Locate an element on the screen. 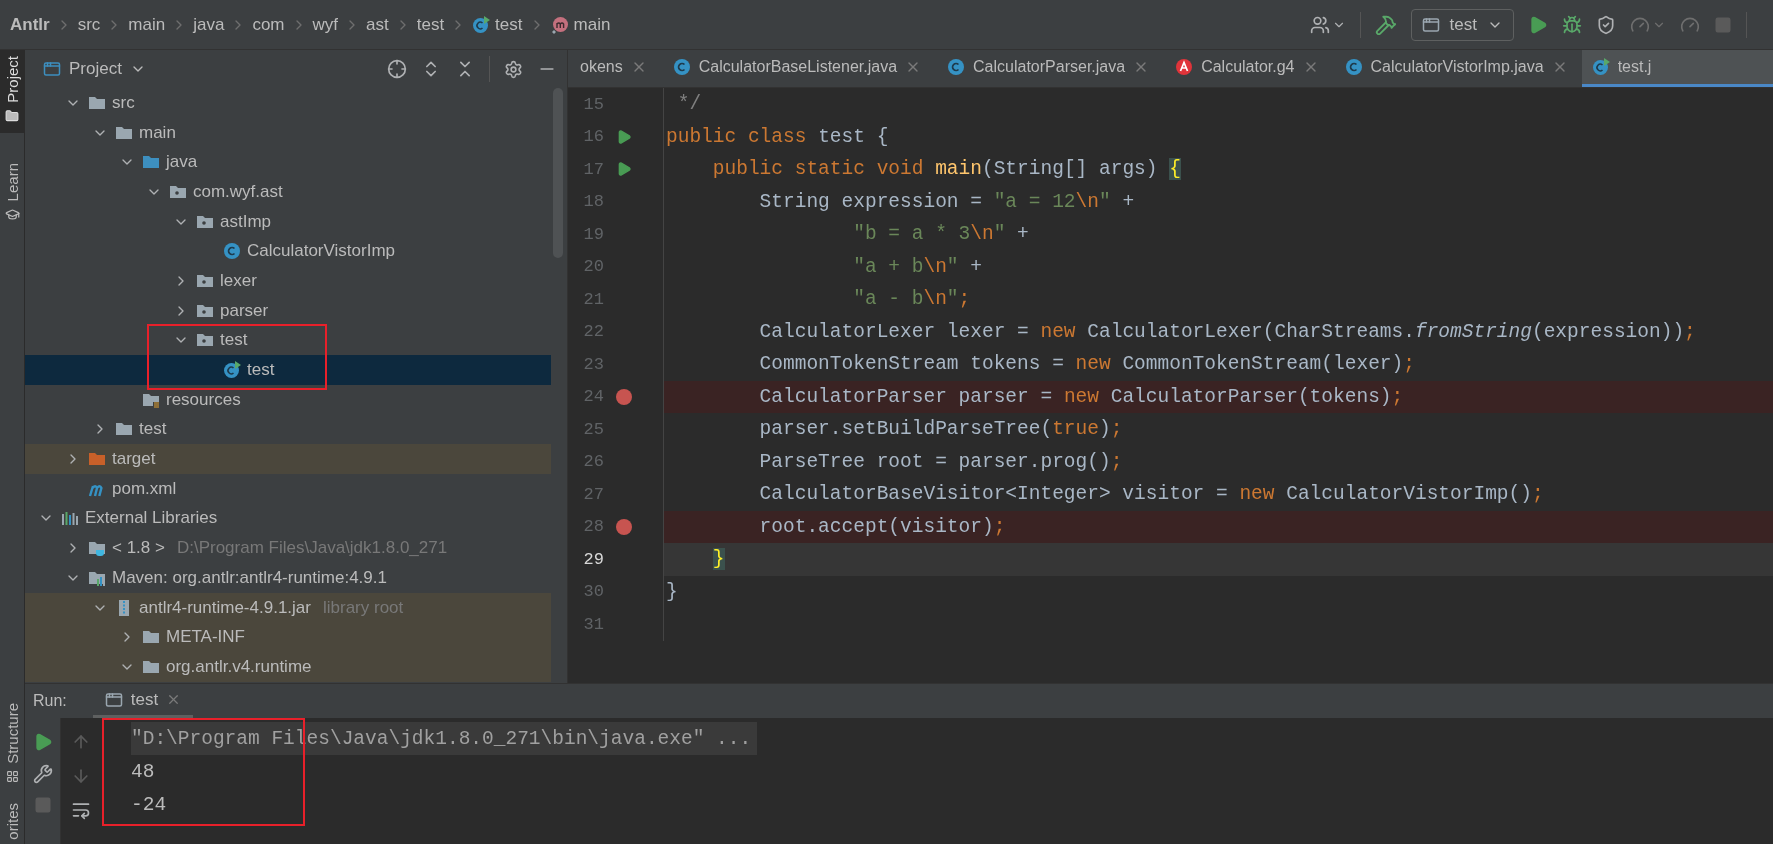 This screenshot has height=844, width=1773. build-button is located at coordinates (1385, 24).